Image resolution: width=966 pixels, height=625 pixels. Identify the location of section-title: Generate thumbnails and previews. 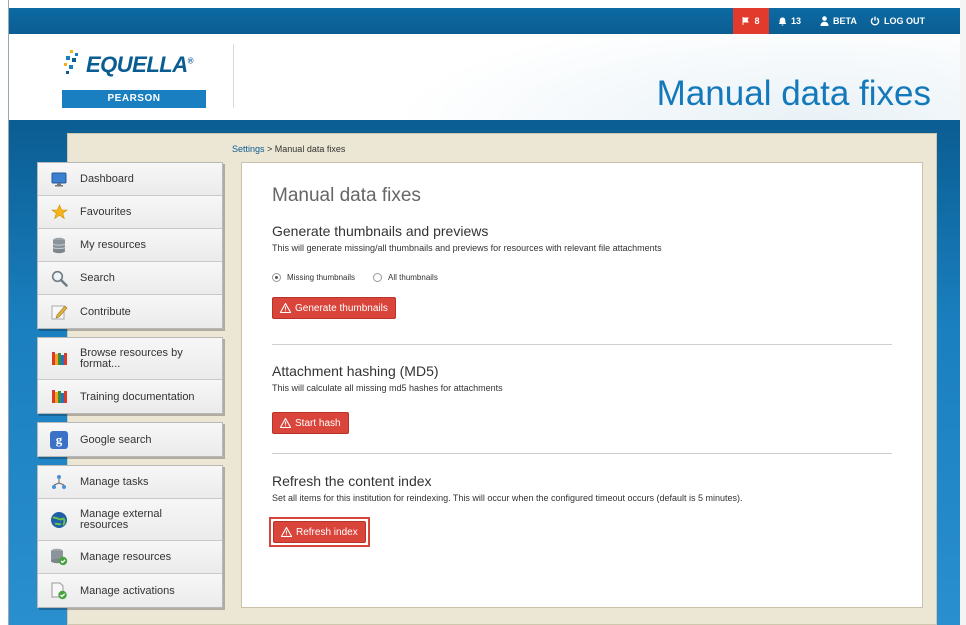
(380, 231).